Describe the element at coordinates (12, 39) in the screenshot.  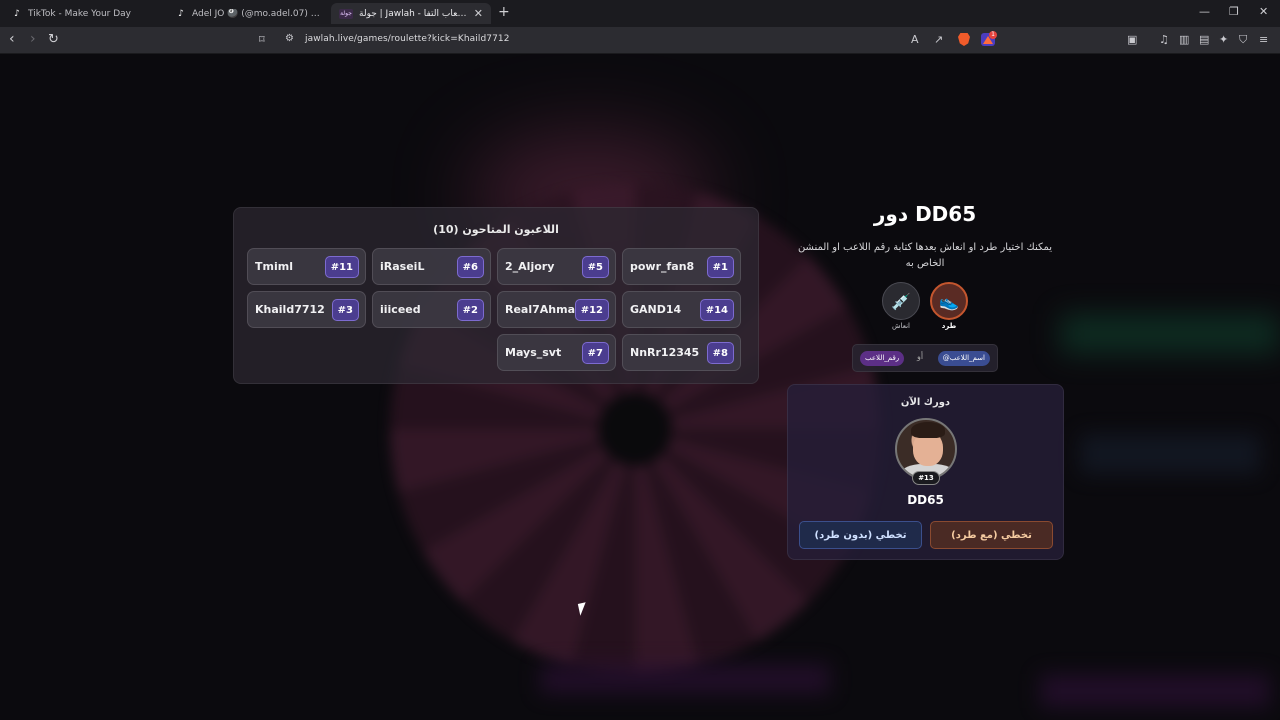
I see `back-icon: ‹` at that location.